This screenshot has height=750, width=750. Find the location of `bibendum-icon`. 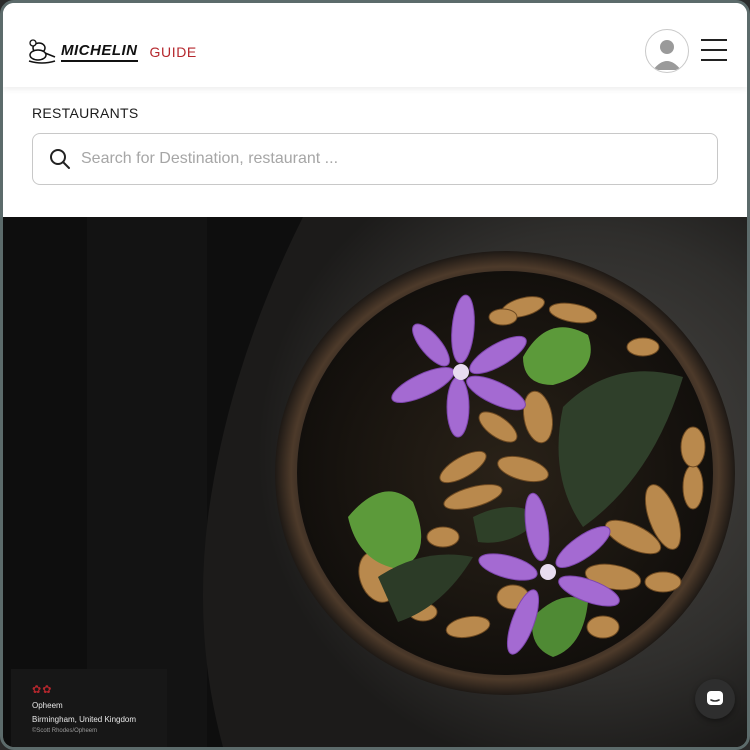

bibendum-icon is located at coordinates (42, 51).